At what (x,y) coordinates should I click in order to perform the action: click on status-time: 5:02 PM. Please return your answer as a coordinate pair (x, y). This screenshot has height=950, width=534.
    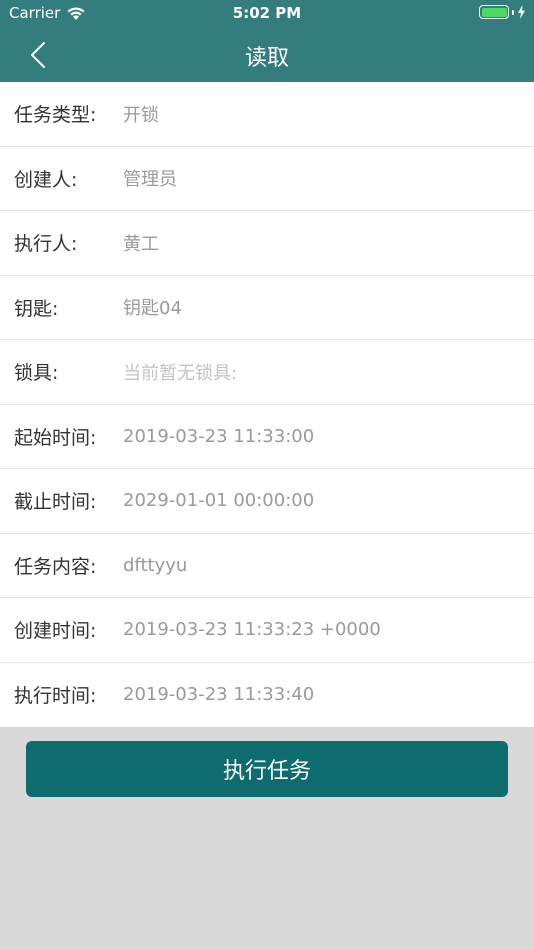
    Looking at the image, I should click on (267, 13).